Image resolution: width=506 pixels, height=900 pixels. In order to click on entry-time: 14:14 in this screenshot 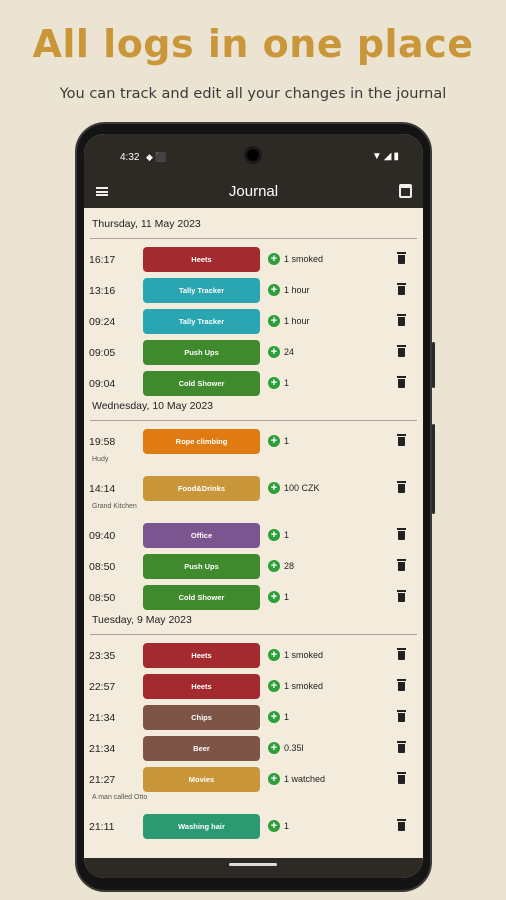, I will do `click(102, 489)`.